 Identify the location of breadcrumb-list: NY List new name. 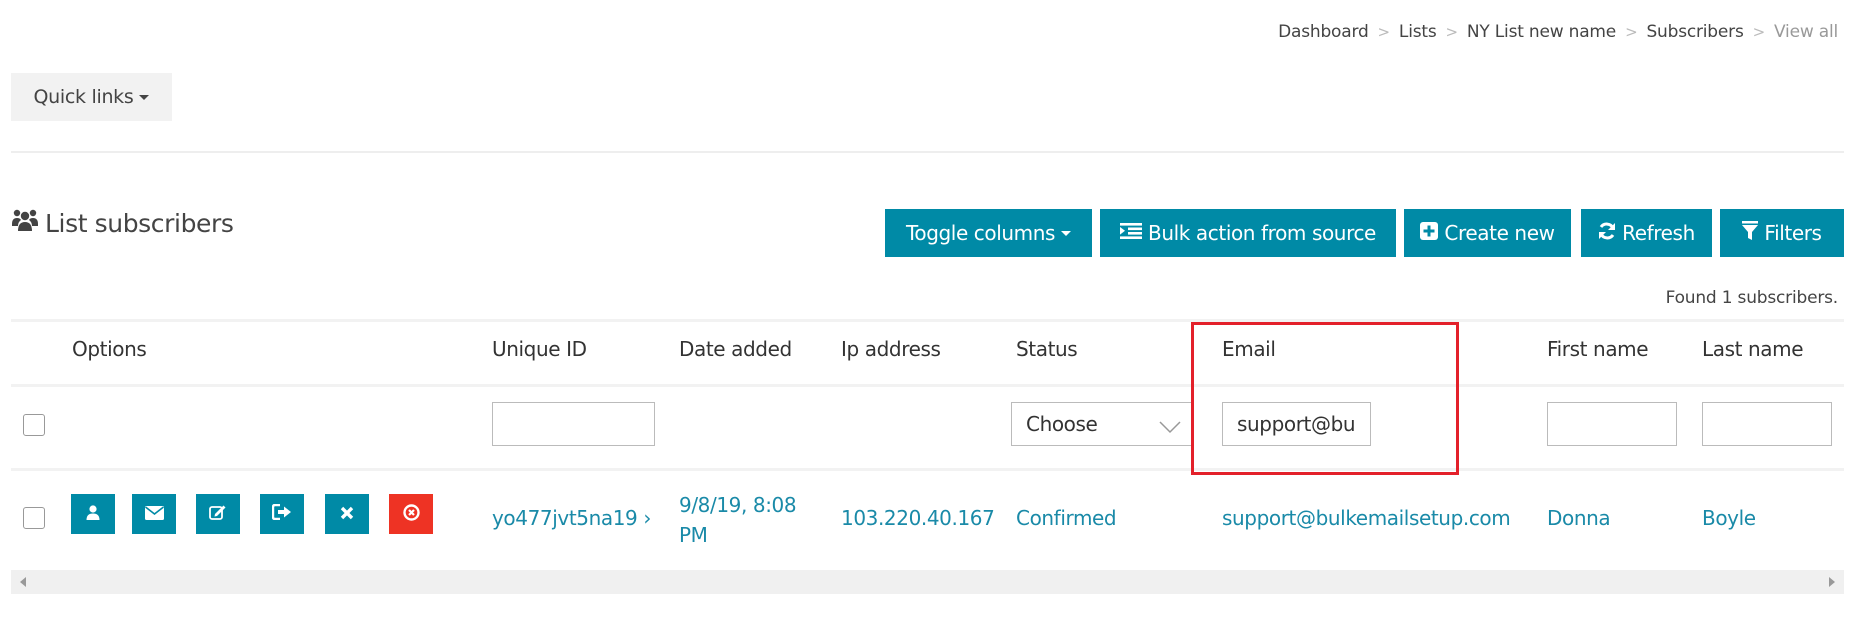
(1541, 32).